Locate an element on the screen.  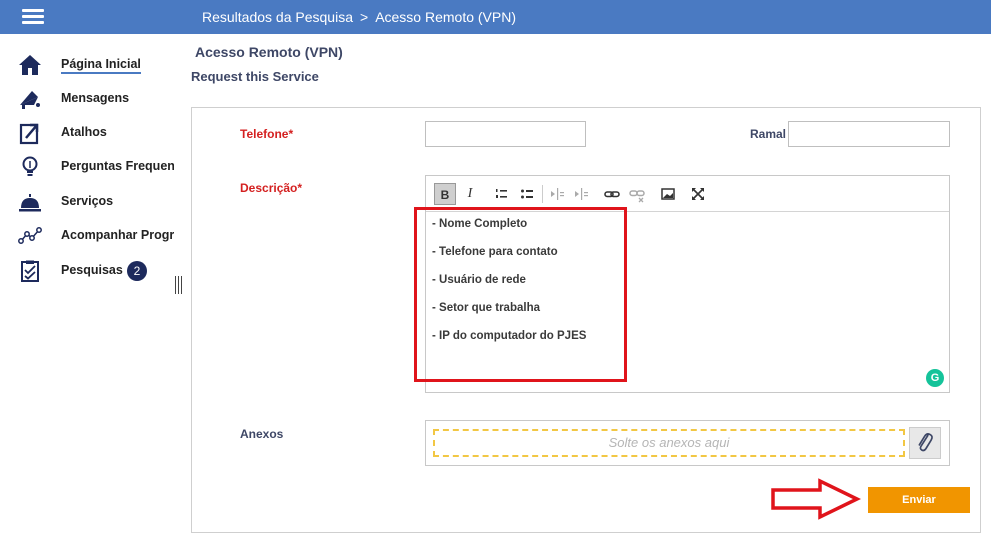
italic-button: I is located at coordinates (470, 194).